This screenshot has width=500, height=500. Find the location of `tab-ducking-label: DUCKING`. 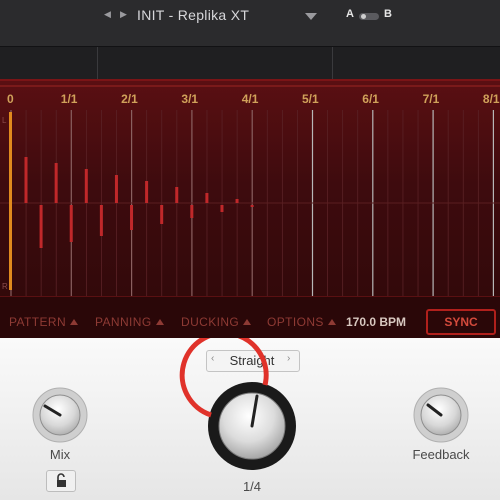

tab-ducking-label: DUCKING is located at coordinates (210, 322).